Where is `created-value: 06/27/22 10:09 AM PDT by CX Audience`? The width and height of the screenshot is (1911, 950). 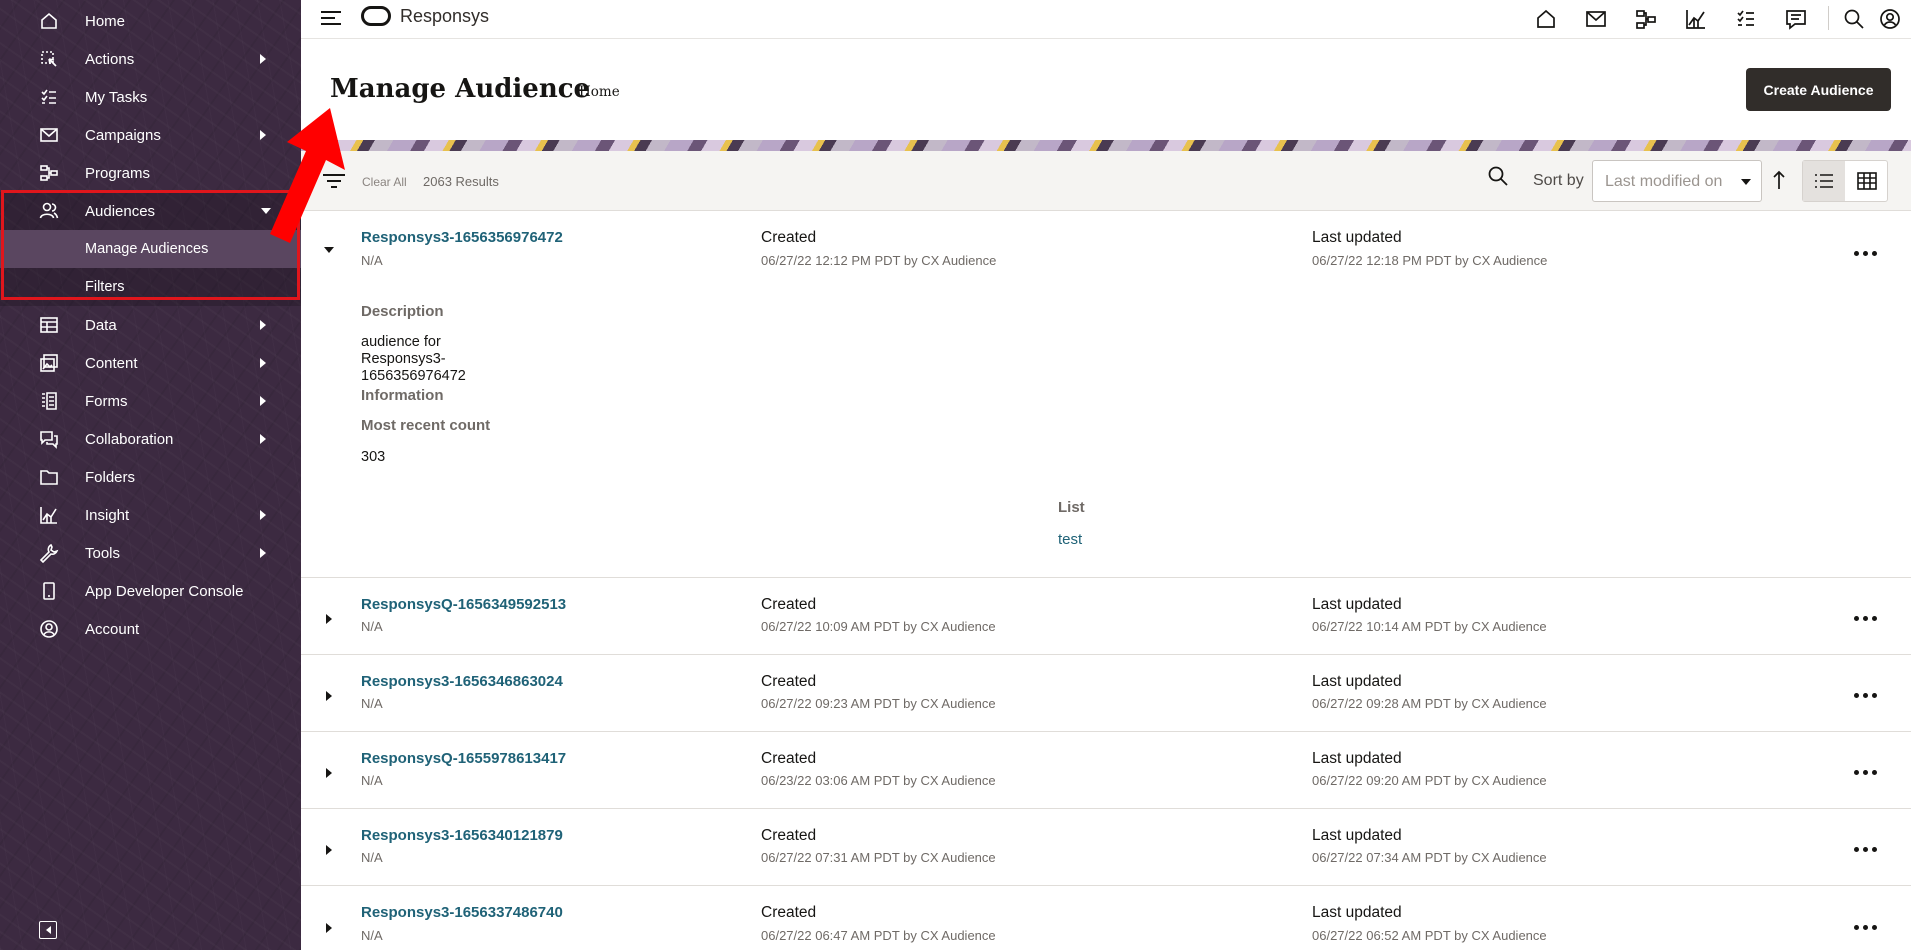 created-value: 06/27/22 10:09 AM PDT by CX Audience is located at coordinates (878, 626).